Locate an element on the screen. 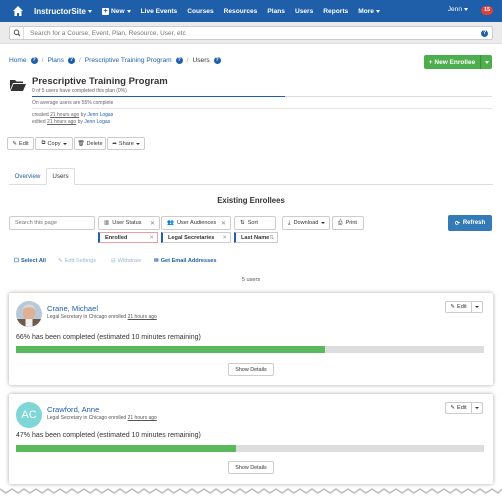 The width and height of the screenshot is (502, 496). edited-by-link: Jenn Logas is located at coordinates (97, 122).